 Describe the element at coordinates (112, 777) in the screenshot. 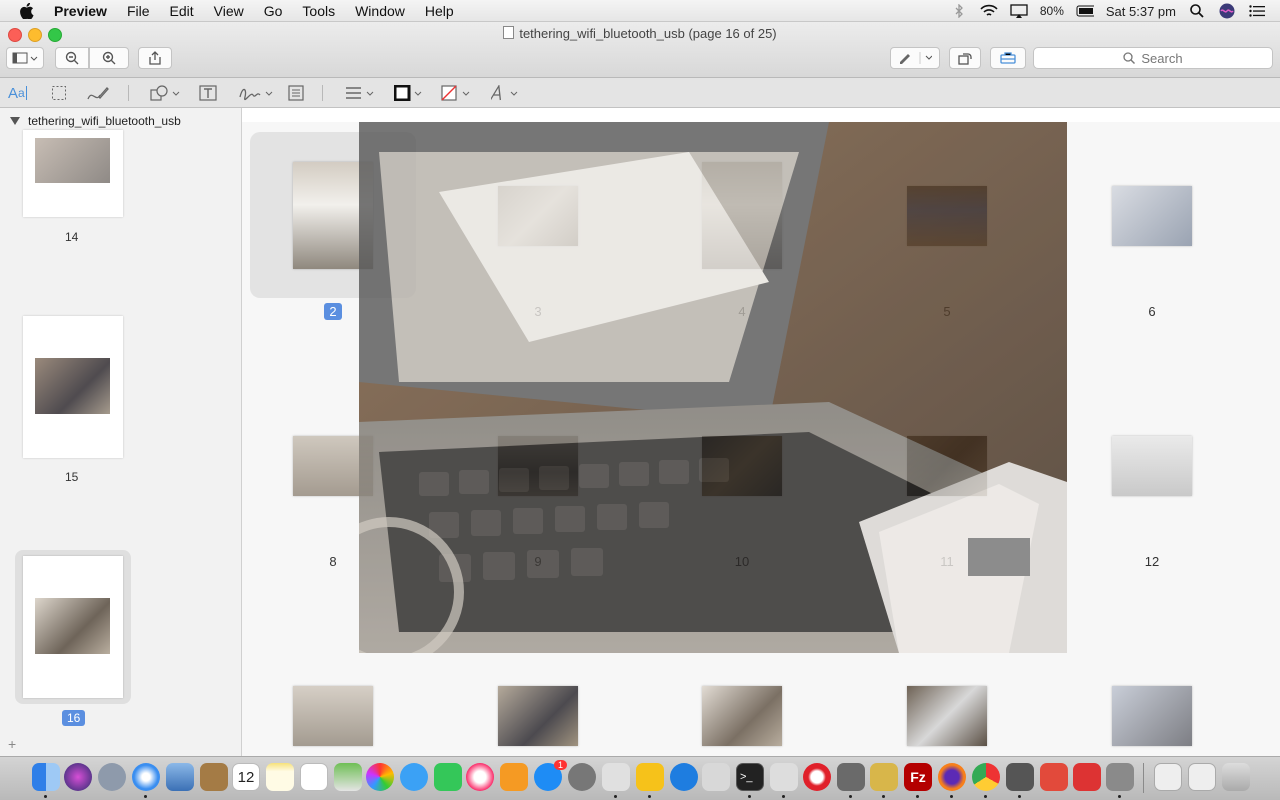

I see `launchpad-icon` at that location.